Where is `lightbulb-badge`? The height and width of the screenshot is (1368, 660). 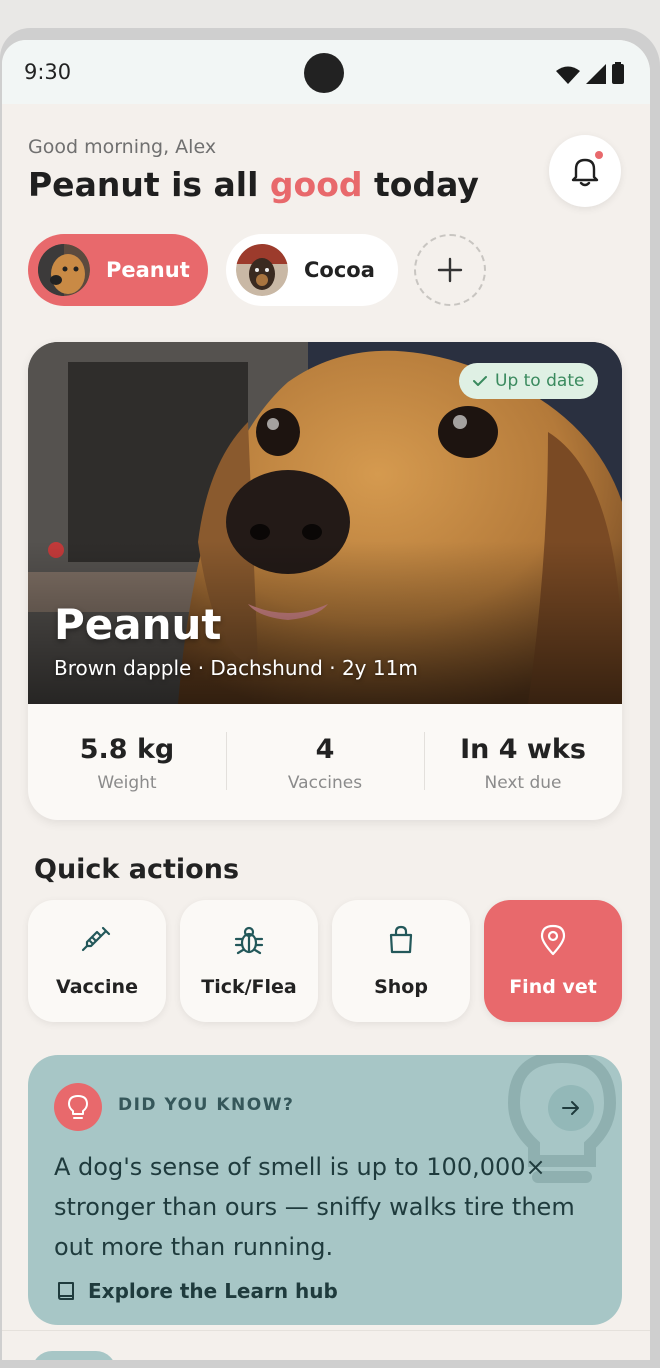 lightbulb-badge is located at coordinates (78, 1107).